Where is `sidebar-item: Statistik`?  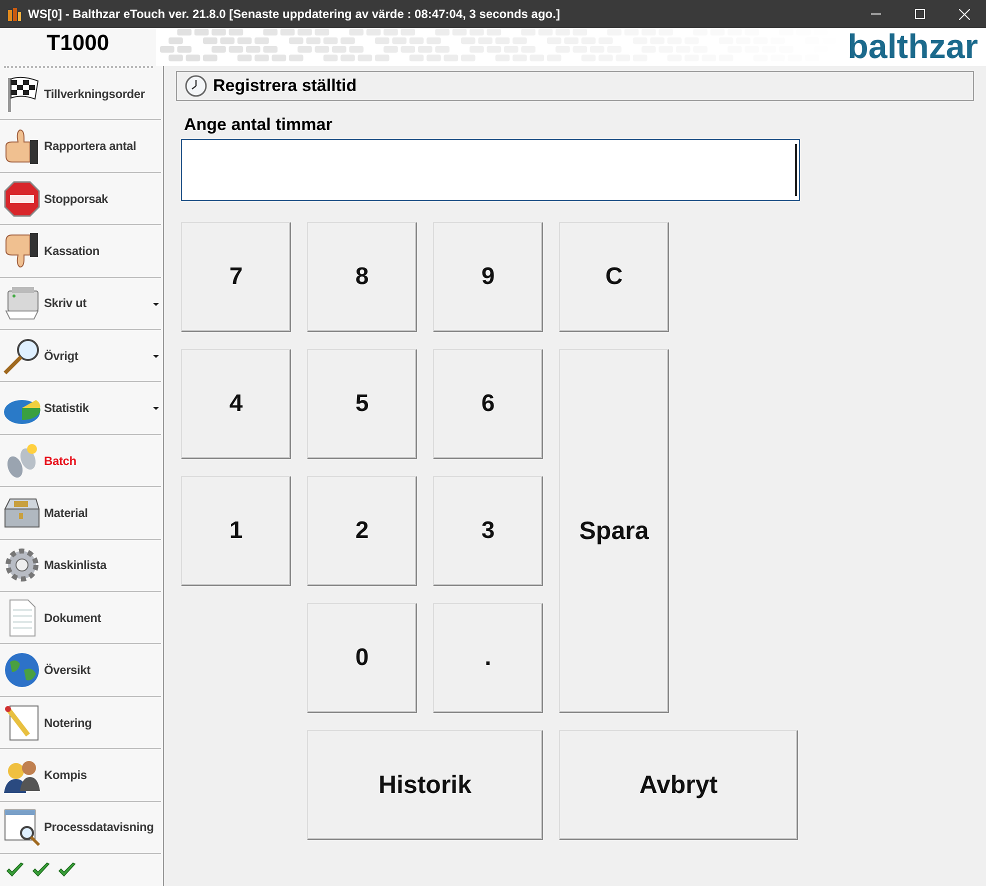
sidebar-item: Statistik is located at coordinates (80, 408).